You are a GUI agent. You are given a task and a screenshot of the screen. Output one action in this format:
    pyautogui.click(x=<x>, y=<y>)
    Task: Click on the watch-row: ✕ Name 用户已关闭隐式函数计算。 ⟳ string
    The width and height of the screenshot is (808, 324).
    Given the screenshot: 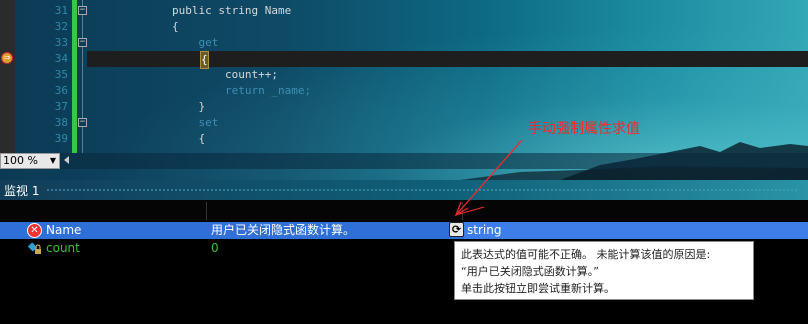 What is the action you would take?
    pyautogui.click(x=404, y=230)
    